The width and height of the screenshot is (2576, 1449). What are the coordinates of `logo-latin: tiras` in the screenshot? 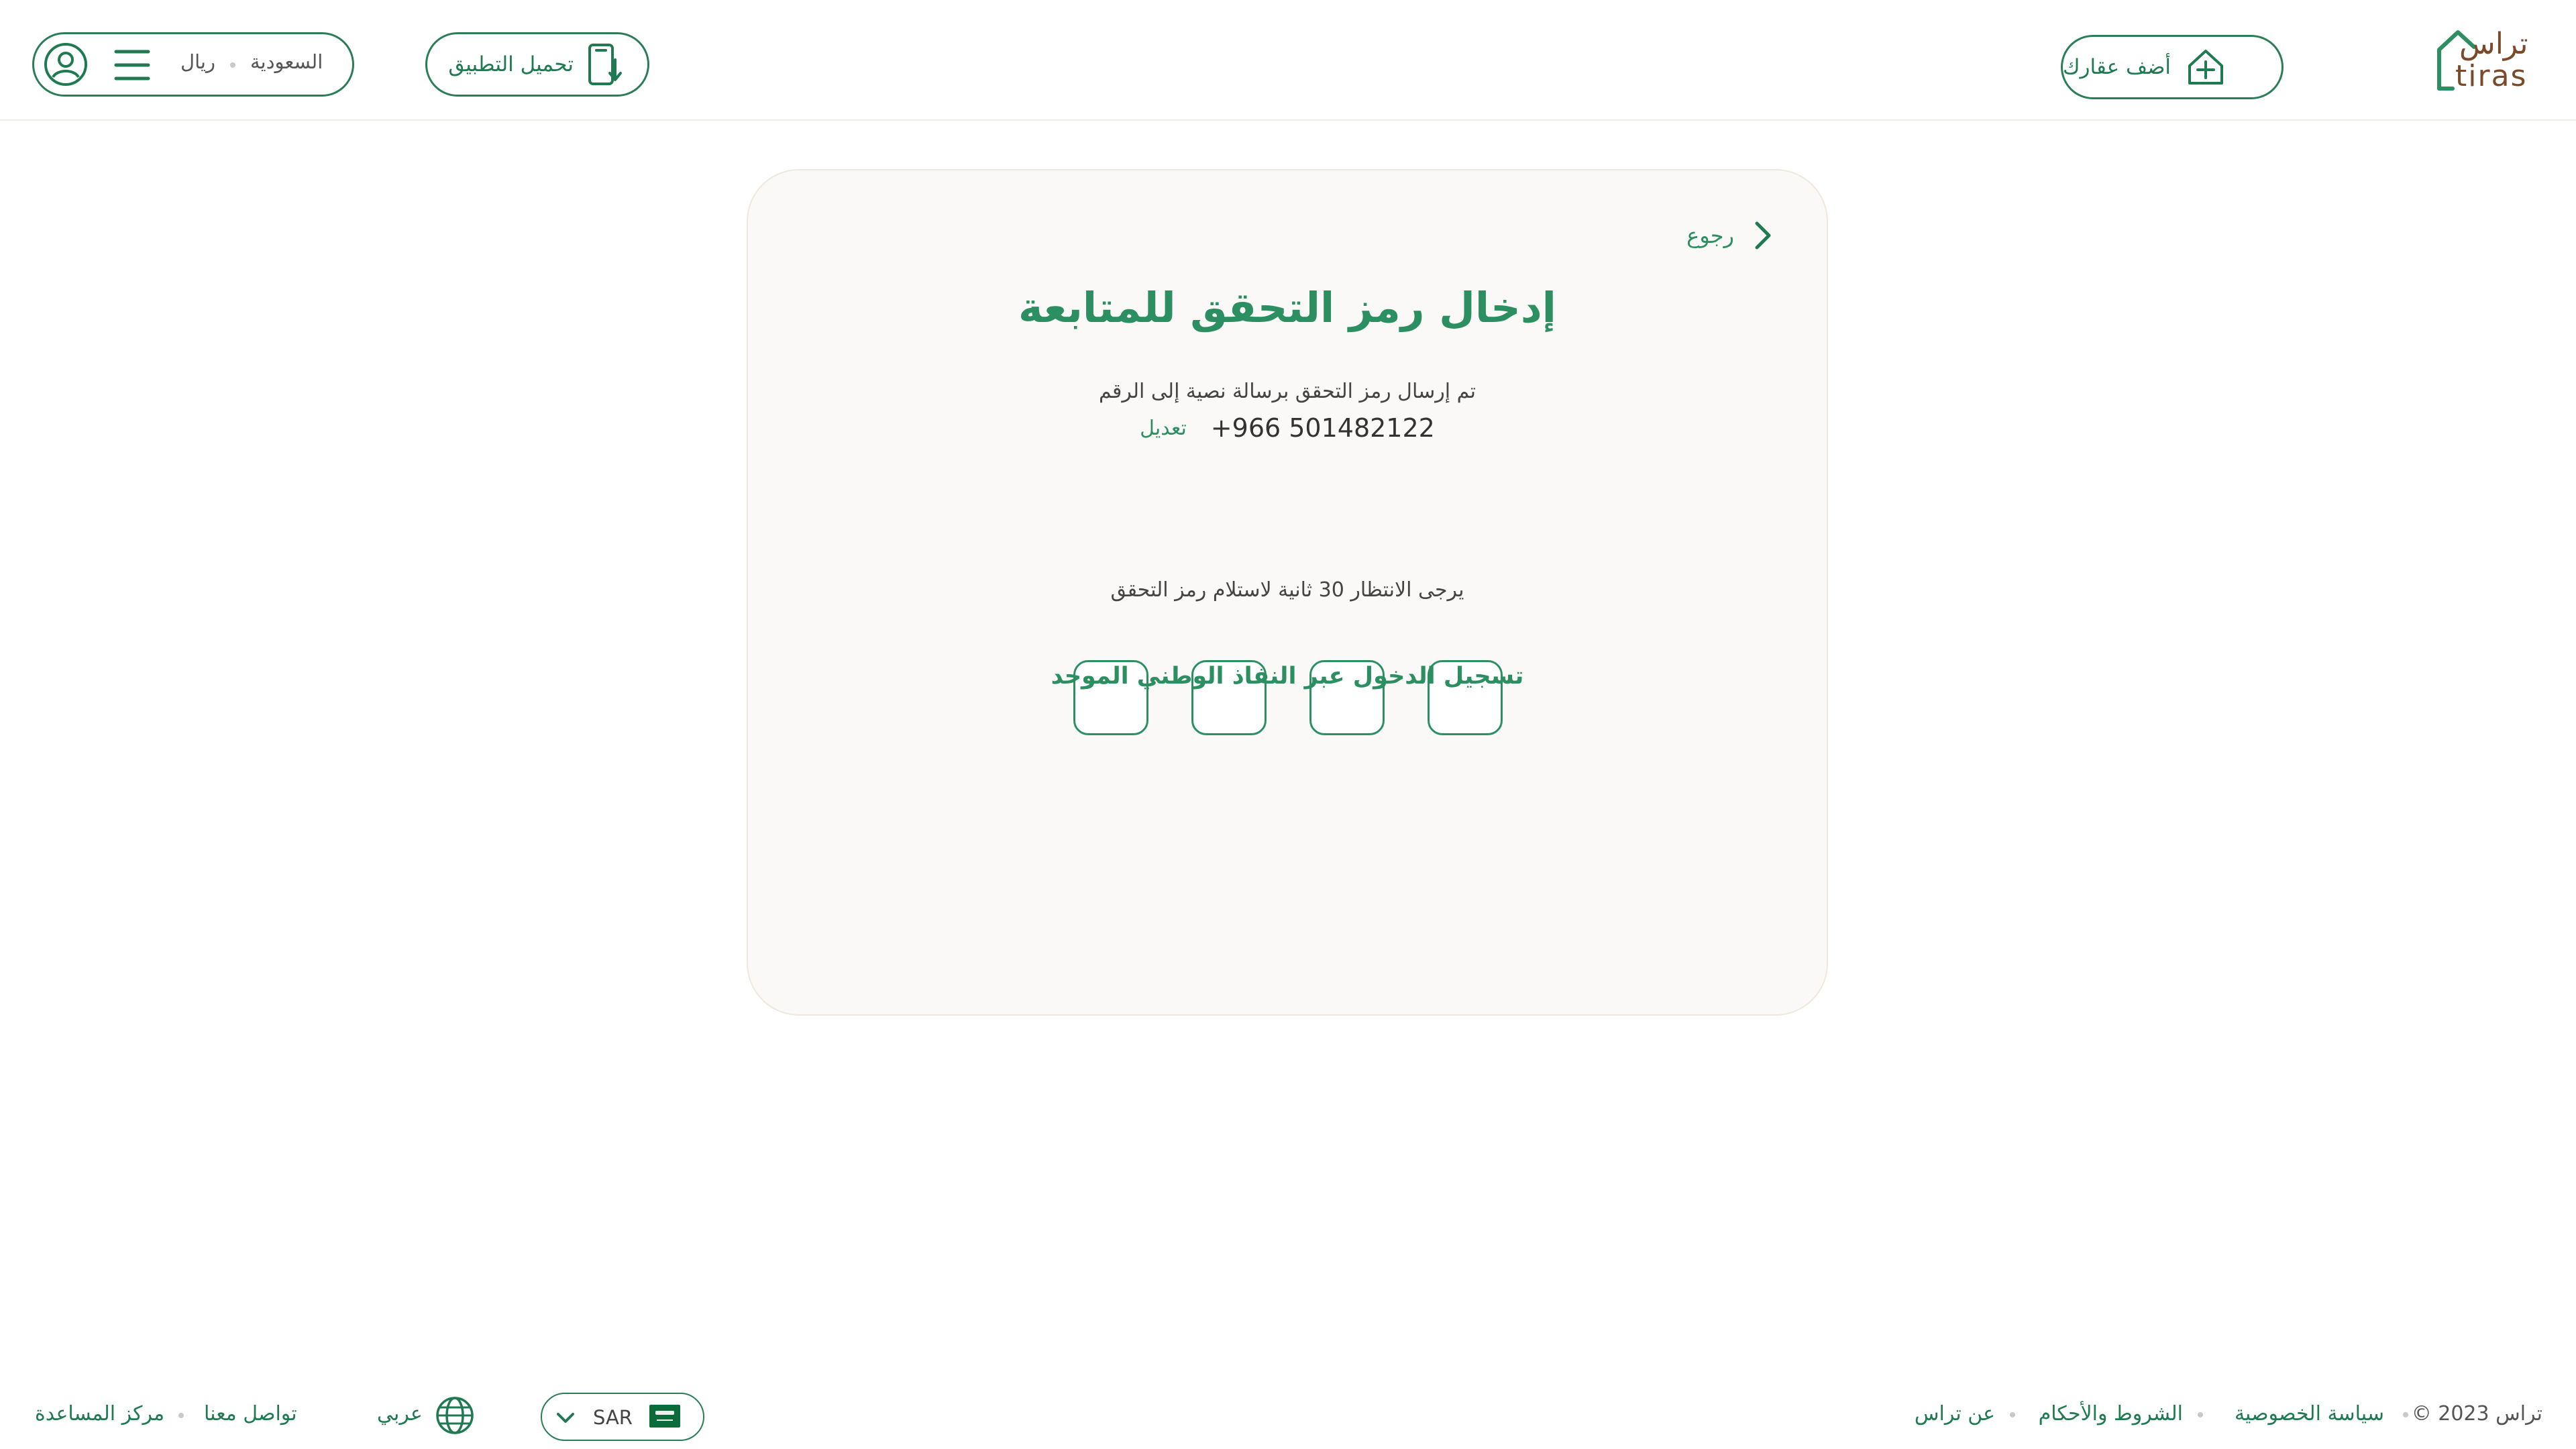 It's located at (2491, 76).